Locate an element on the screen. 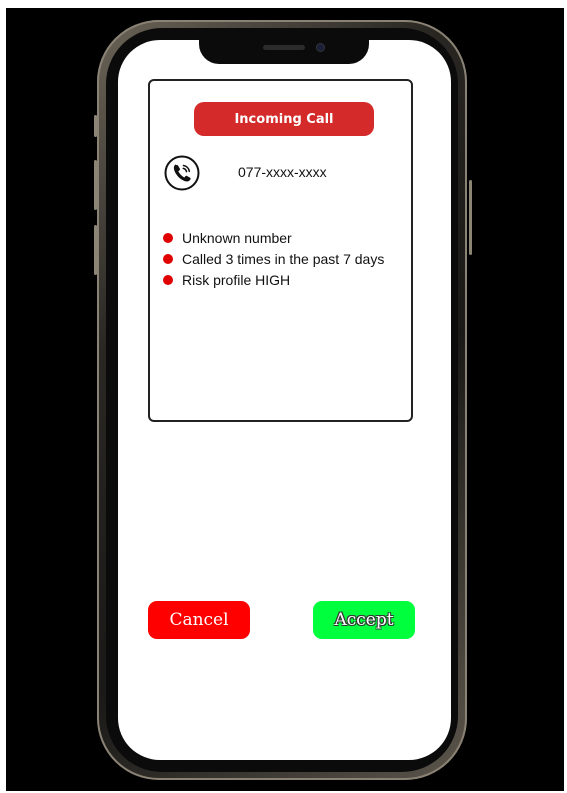 The width and height of the screenshot is (567, 793). list-item: Called 3 times in the past 7 days is located at coordinates (273, 258).